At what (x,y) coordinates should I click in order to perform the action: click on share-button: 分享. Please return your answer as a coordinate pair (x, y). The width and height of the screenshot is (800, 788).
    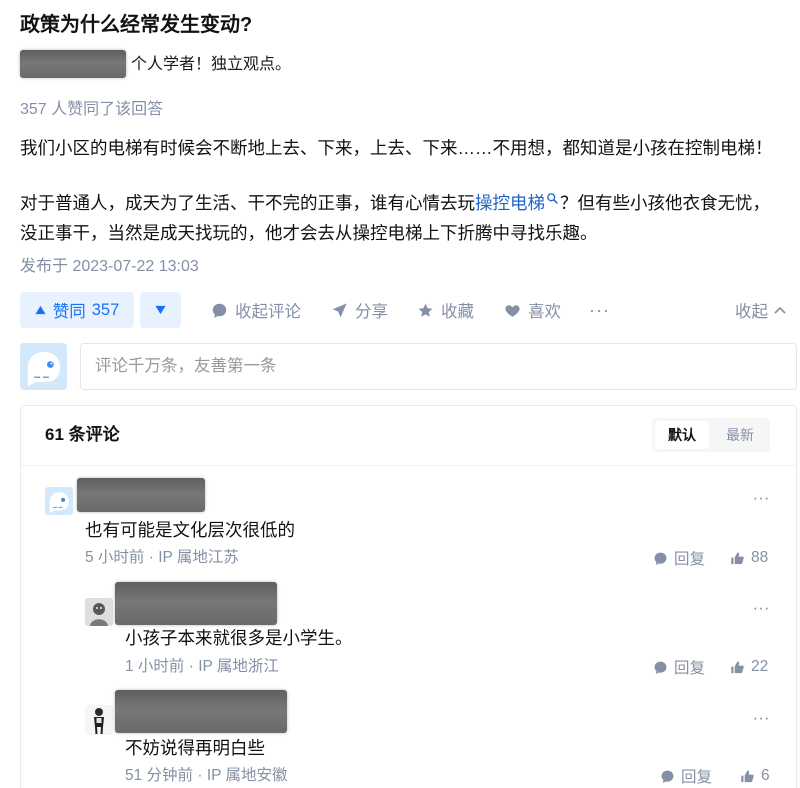
    Looking at the image, I should click on (359, 310).